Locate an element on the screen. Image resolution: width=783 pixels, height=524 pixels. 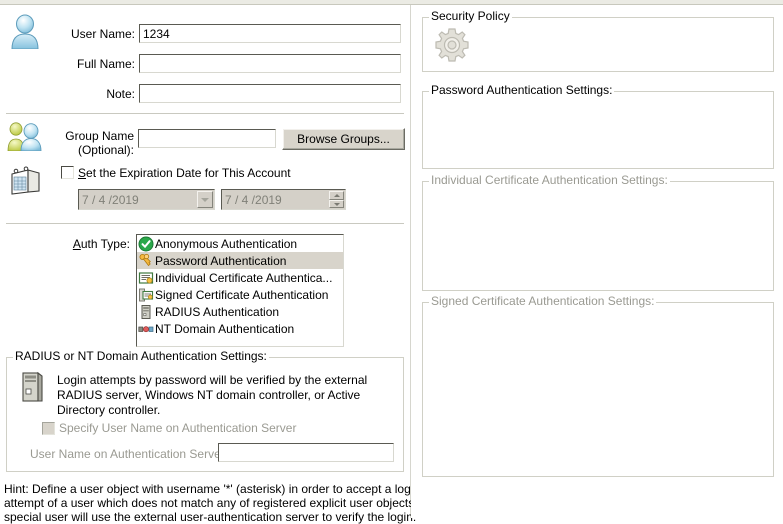
list-item-label: NT Domain Authentication is located at coordinates (225, 328).